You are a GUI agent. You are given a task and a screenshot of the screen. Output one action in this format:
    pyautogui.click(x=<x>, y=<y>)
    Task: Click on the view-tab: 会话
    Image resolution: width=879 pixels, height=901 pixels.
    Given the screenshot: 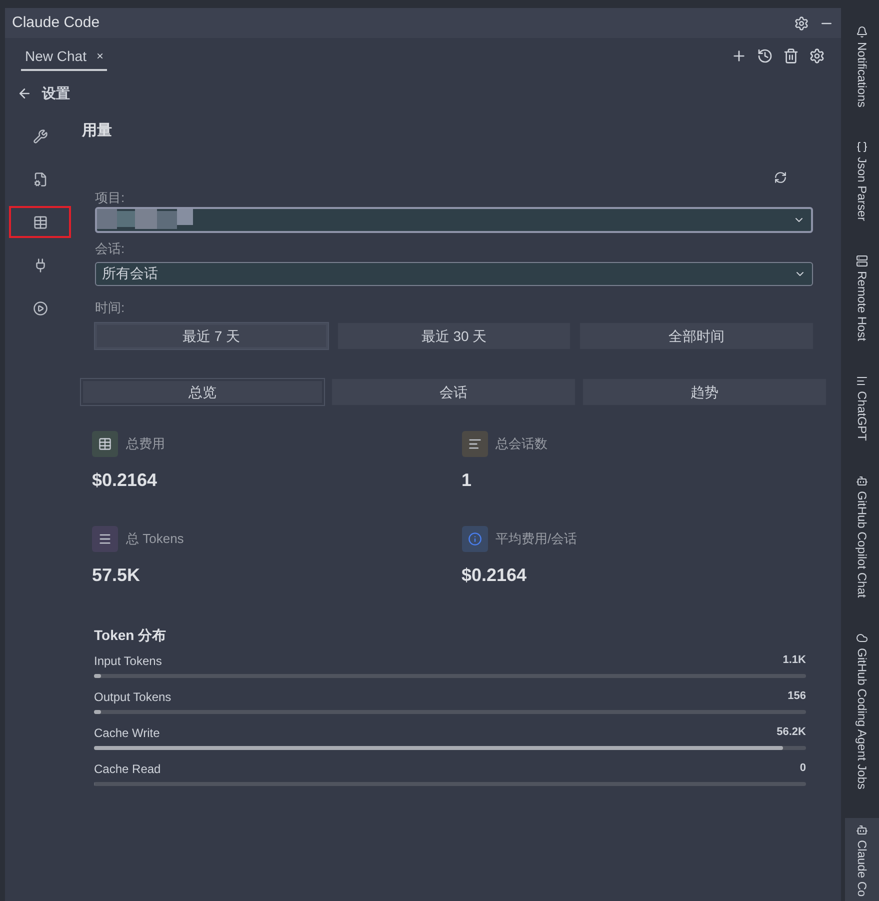 What is the action you would take?
    pyautogui.click(x=453, y=392)
    